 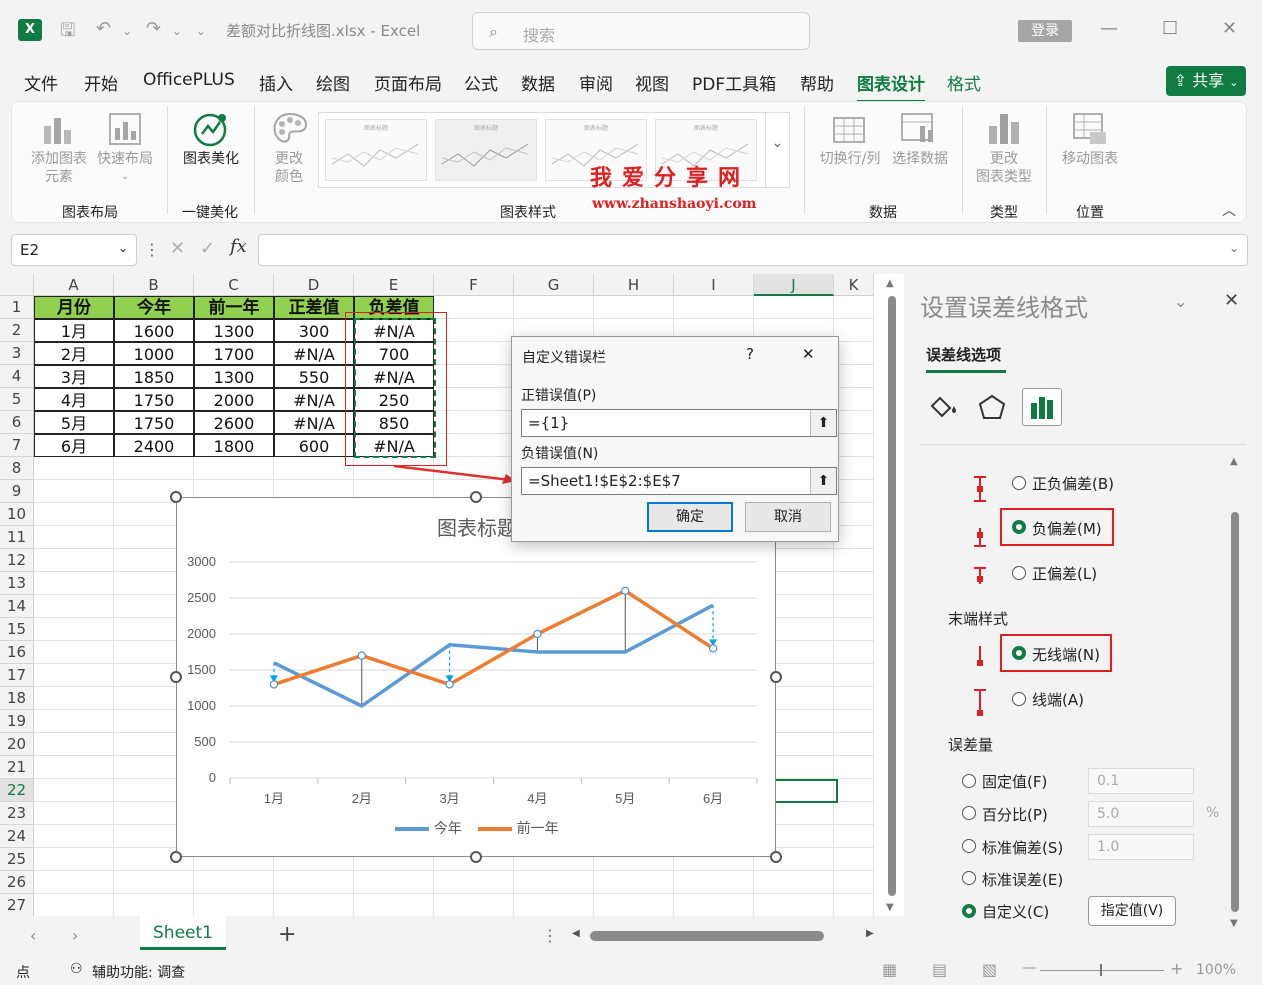 What do you see at coordinates (234, 330) in the screenshot?
I see `table-cell: 1300` at bounding box center [234, 330].